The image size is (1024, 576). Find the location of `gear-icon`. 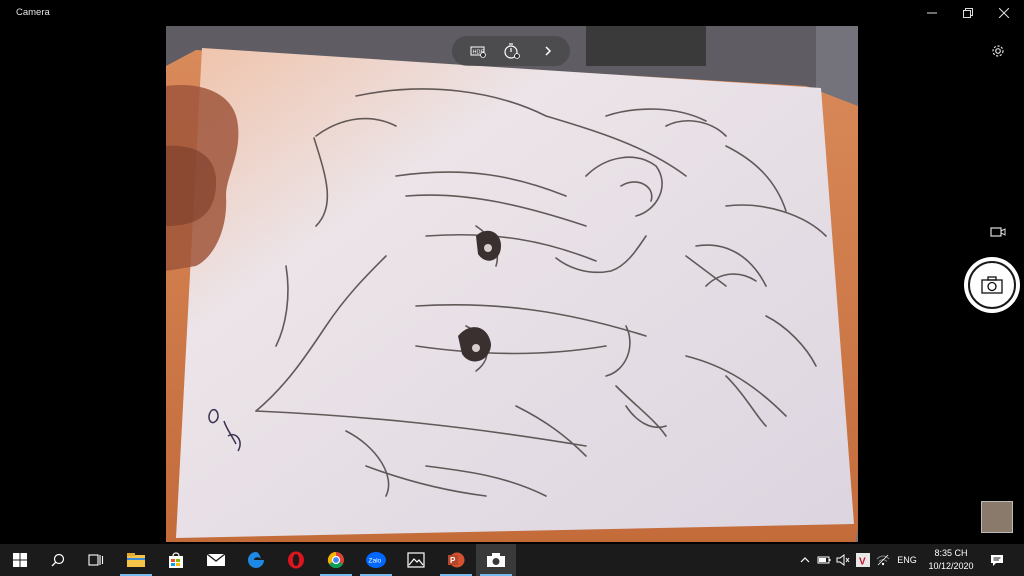

gear-icon is located at coordinates (998, 51).